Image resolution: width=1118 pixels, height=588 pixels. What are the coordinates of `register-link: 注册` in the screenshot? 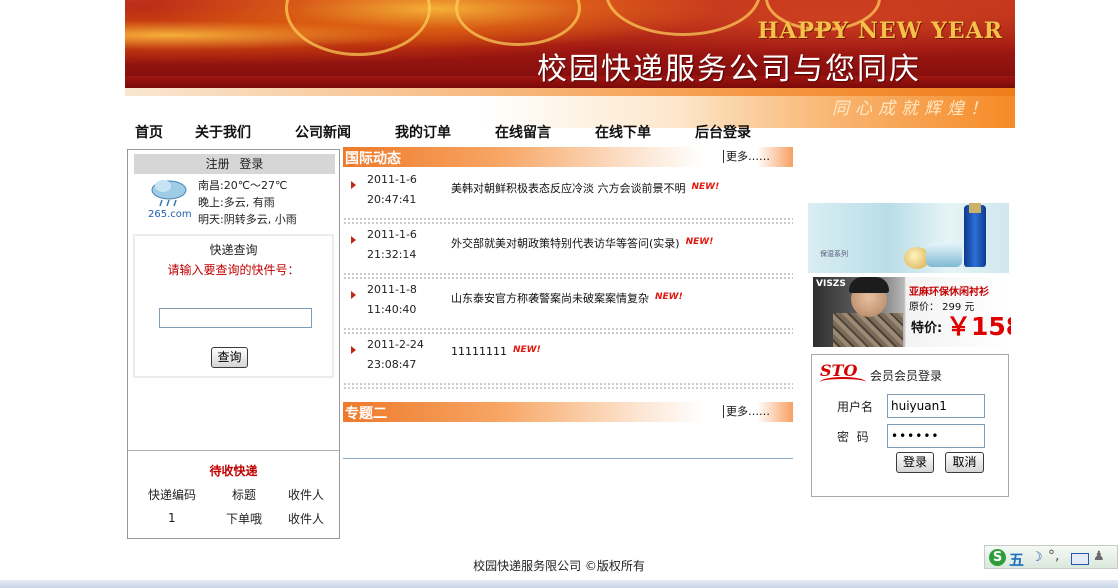 It's located at (218, 164).